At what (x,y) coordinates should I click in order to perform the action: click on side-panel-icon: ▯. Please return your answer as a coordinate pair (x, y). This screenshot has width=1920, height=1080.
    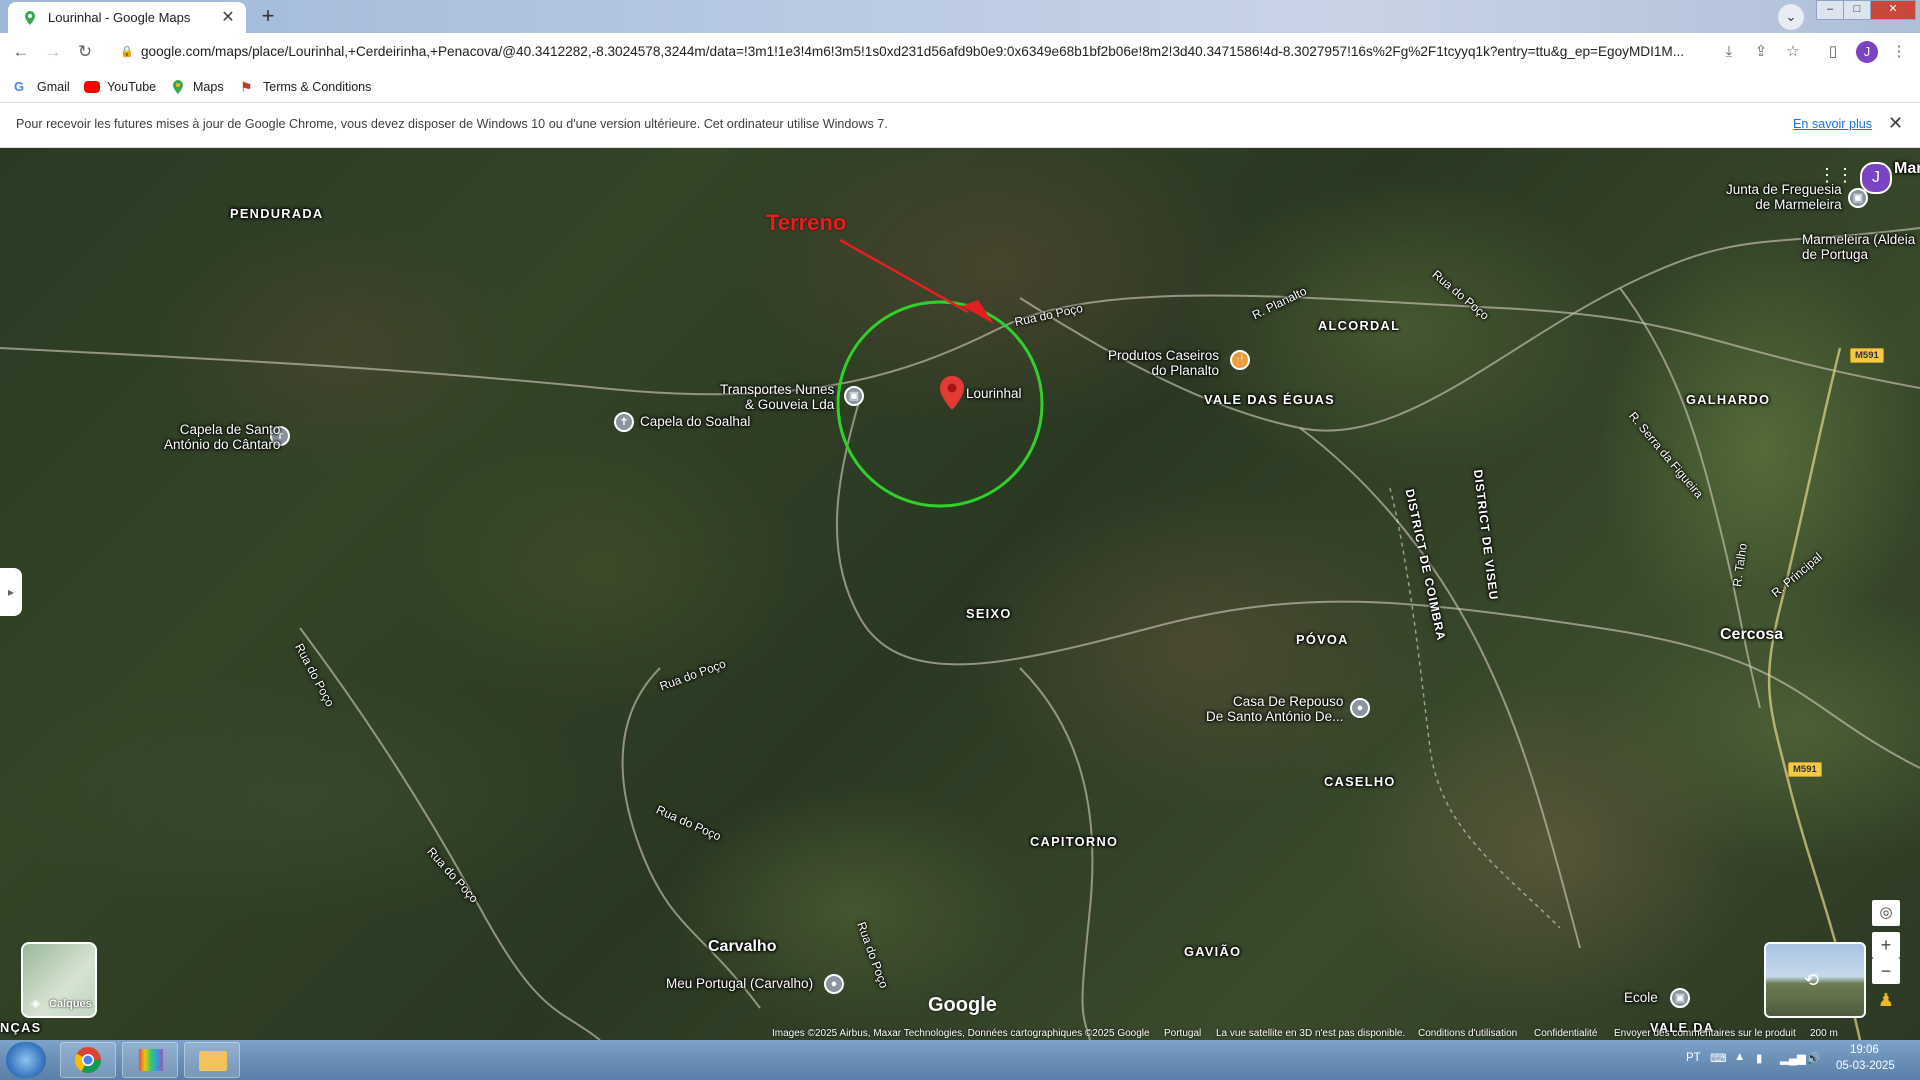
    Looking at the image, I should click on (1833, 52).